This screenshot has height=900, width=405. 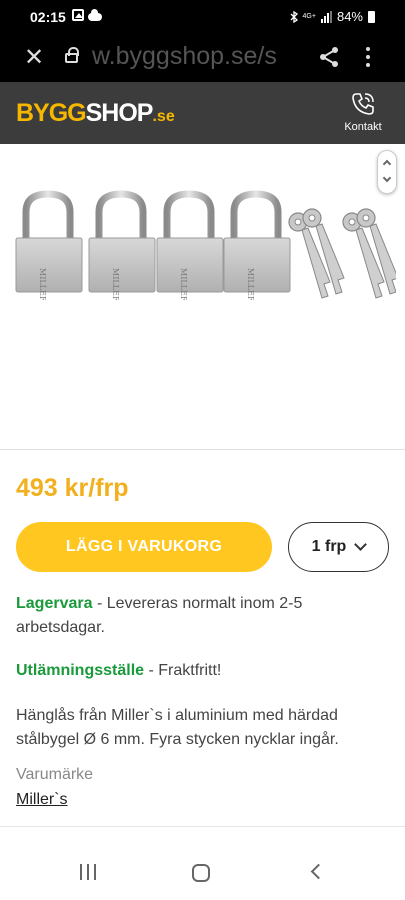 I want to click on pickup-text: - Fraktfritt!, so click(x=183, y=670).